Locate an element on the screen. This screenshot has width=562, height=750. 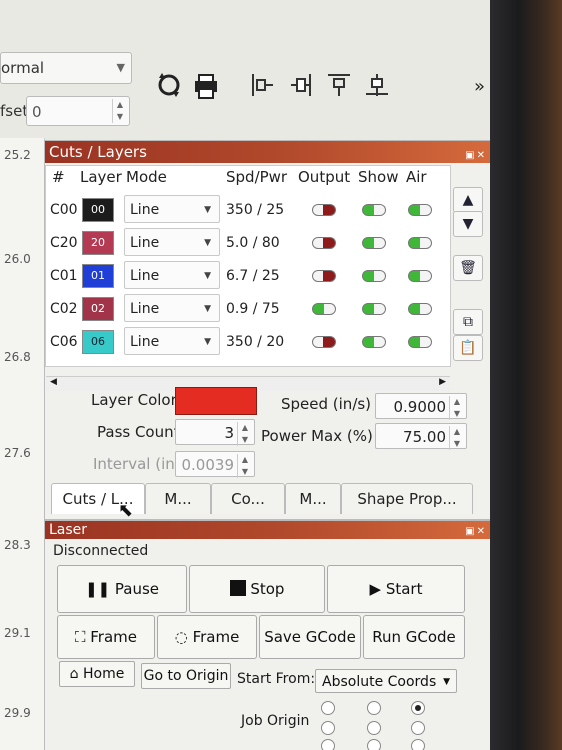
go-to-origin-button: Go to Origin is located at coordinates (186, 676).